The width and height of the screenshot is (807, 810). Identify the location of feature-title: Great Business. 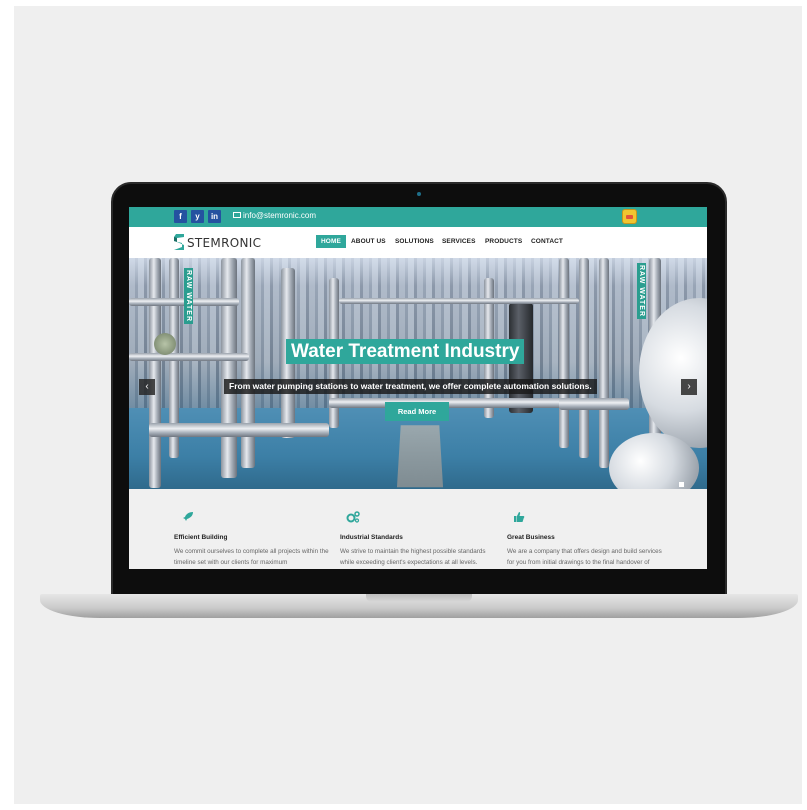
(531, 537).